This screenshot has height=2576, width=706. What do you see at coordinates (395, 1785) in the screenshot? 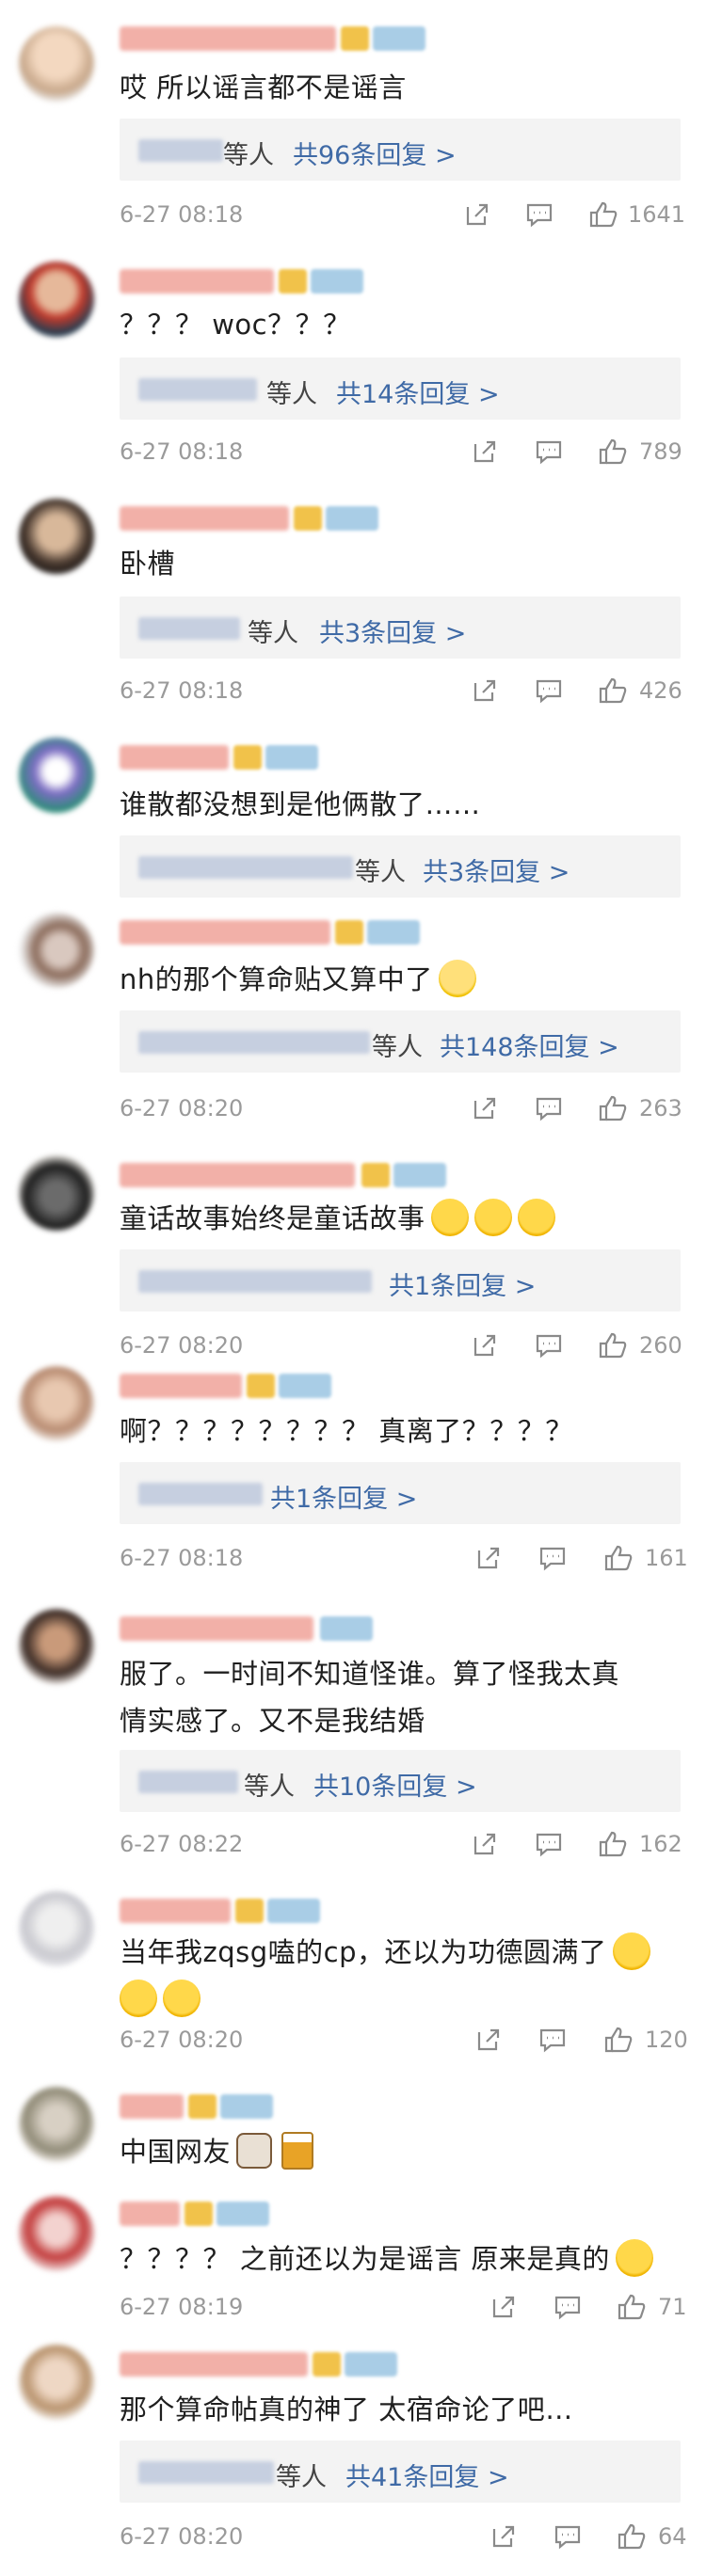
I see `reply-link: 共10条回复 >` at bounding box center [395, 1785].